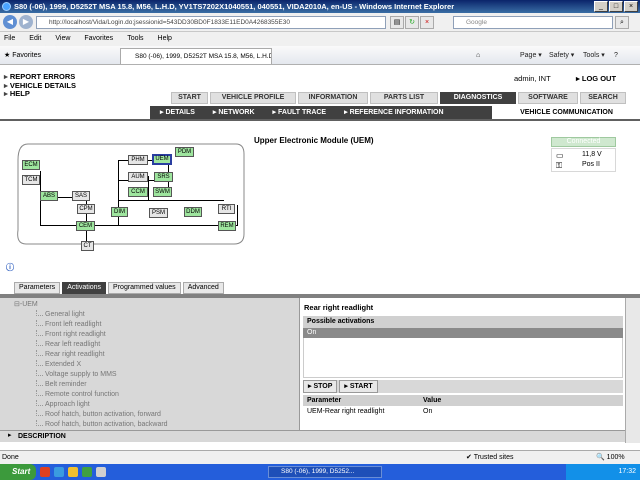 This screenshot has width=640, height=480. Describe the element at coordinates (610, 457) in the screenshot. I see `zoom-level: 🔍 100%` at that location.